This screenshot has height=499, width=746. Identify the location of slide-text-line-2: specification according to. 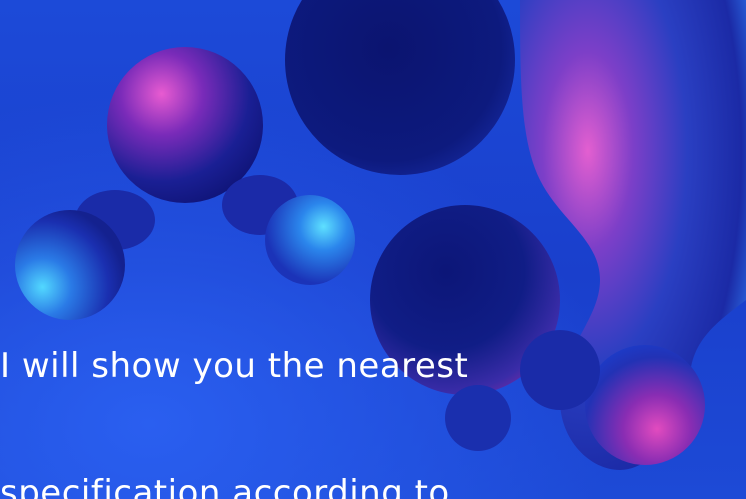
(225, 486).